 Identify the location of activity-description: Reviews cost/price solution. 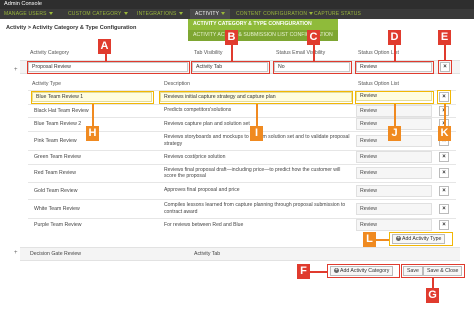
(195, 156).